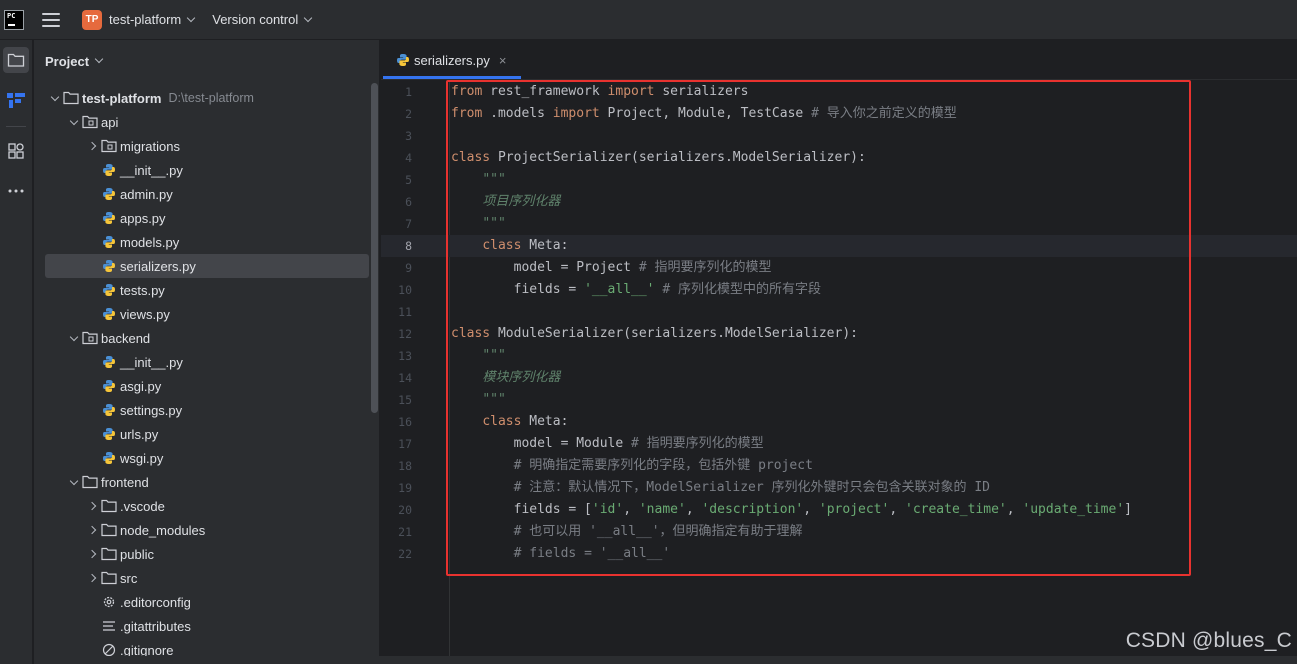 The height and width of the screenshot is (664, 1297). Describe the element at coordinates (207, 122) in the screenshot. I see `tree-item-api: api` at that location.